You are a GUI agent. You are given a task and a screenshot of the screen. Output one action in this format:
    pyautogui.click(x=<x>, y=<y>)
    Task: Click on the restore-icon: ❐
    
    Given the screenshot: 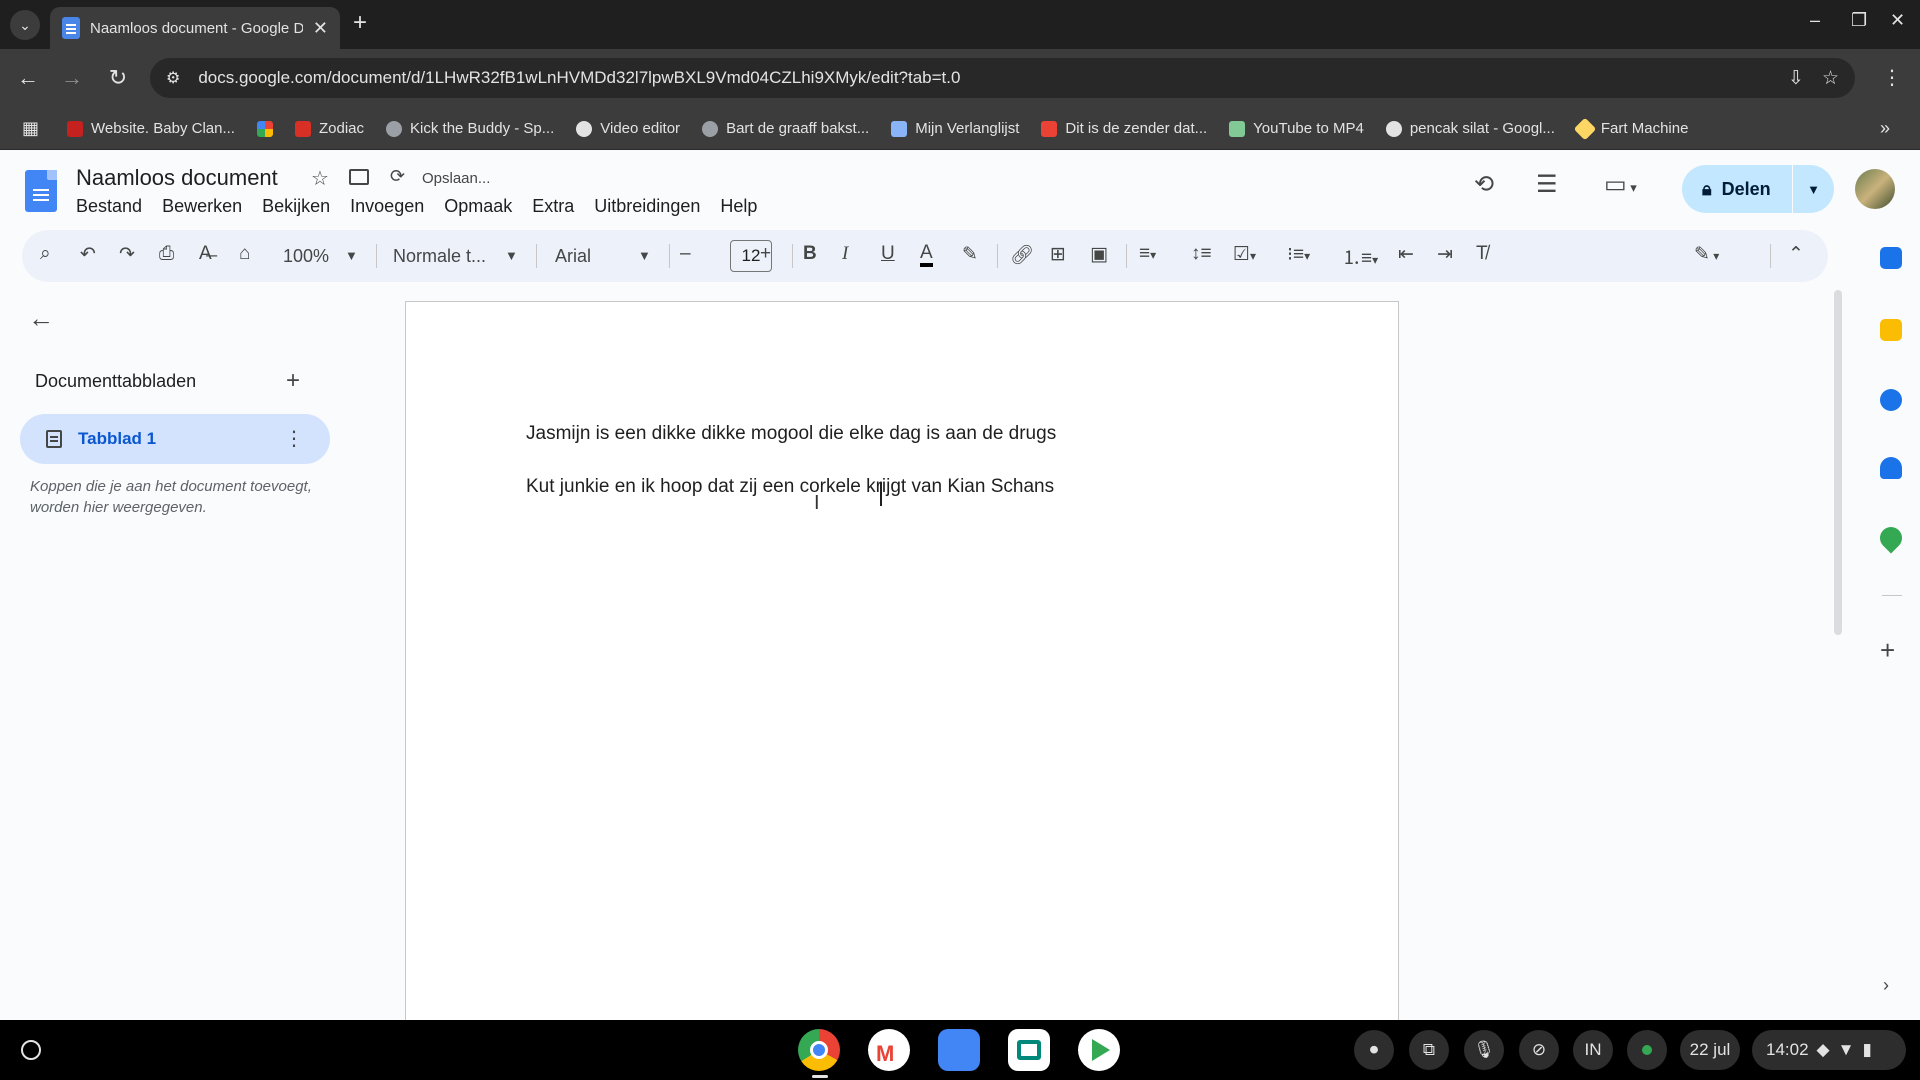 What is the action you would take?
    pyautogui.click(x=1859, y=20)
    